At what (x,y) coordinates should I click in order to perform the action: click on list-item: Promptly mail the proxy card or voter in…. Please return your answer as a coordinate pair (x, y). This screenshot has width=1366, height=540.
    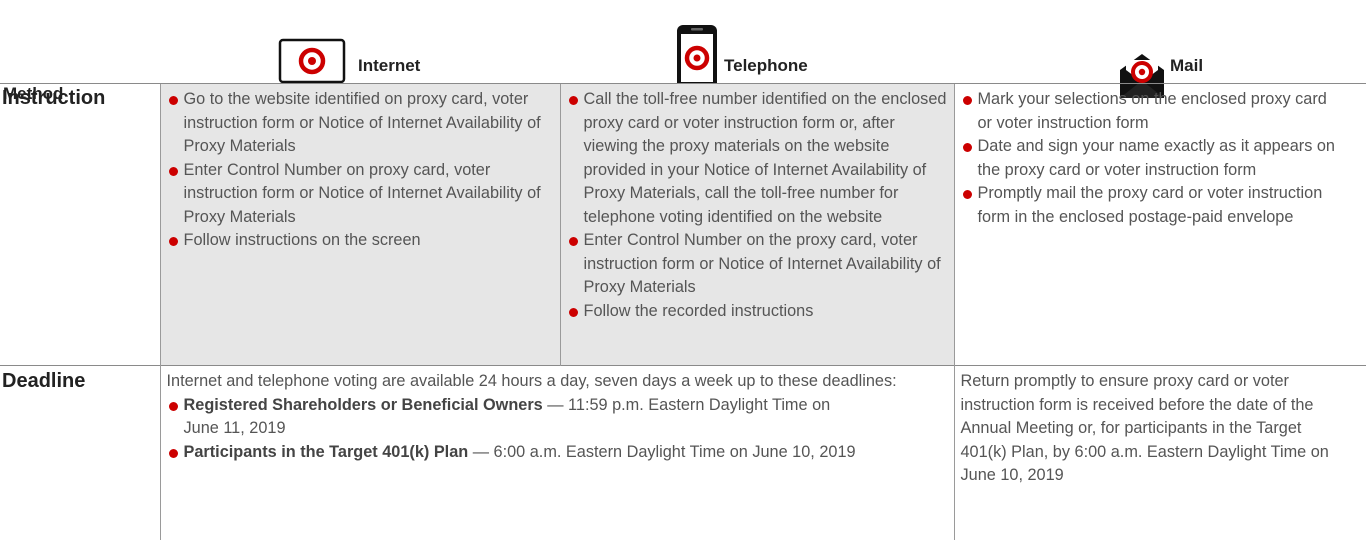
    Looking at the image, I should click on (1149, 205).